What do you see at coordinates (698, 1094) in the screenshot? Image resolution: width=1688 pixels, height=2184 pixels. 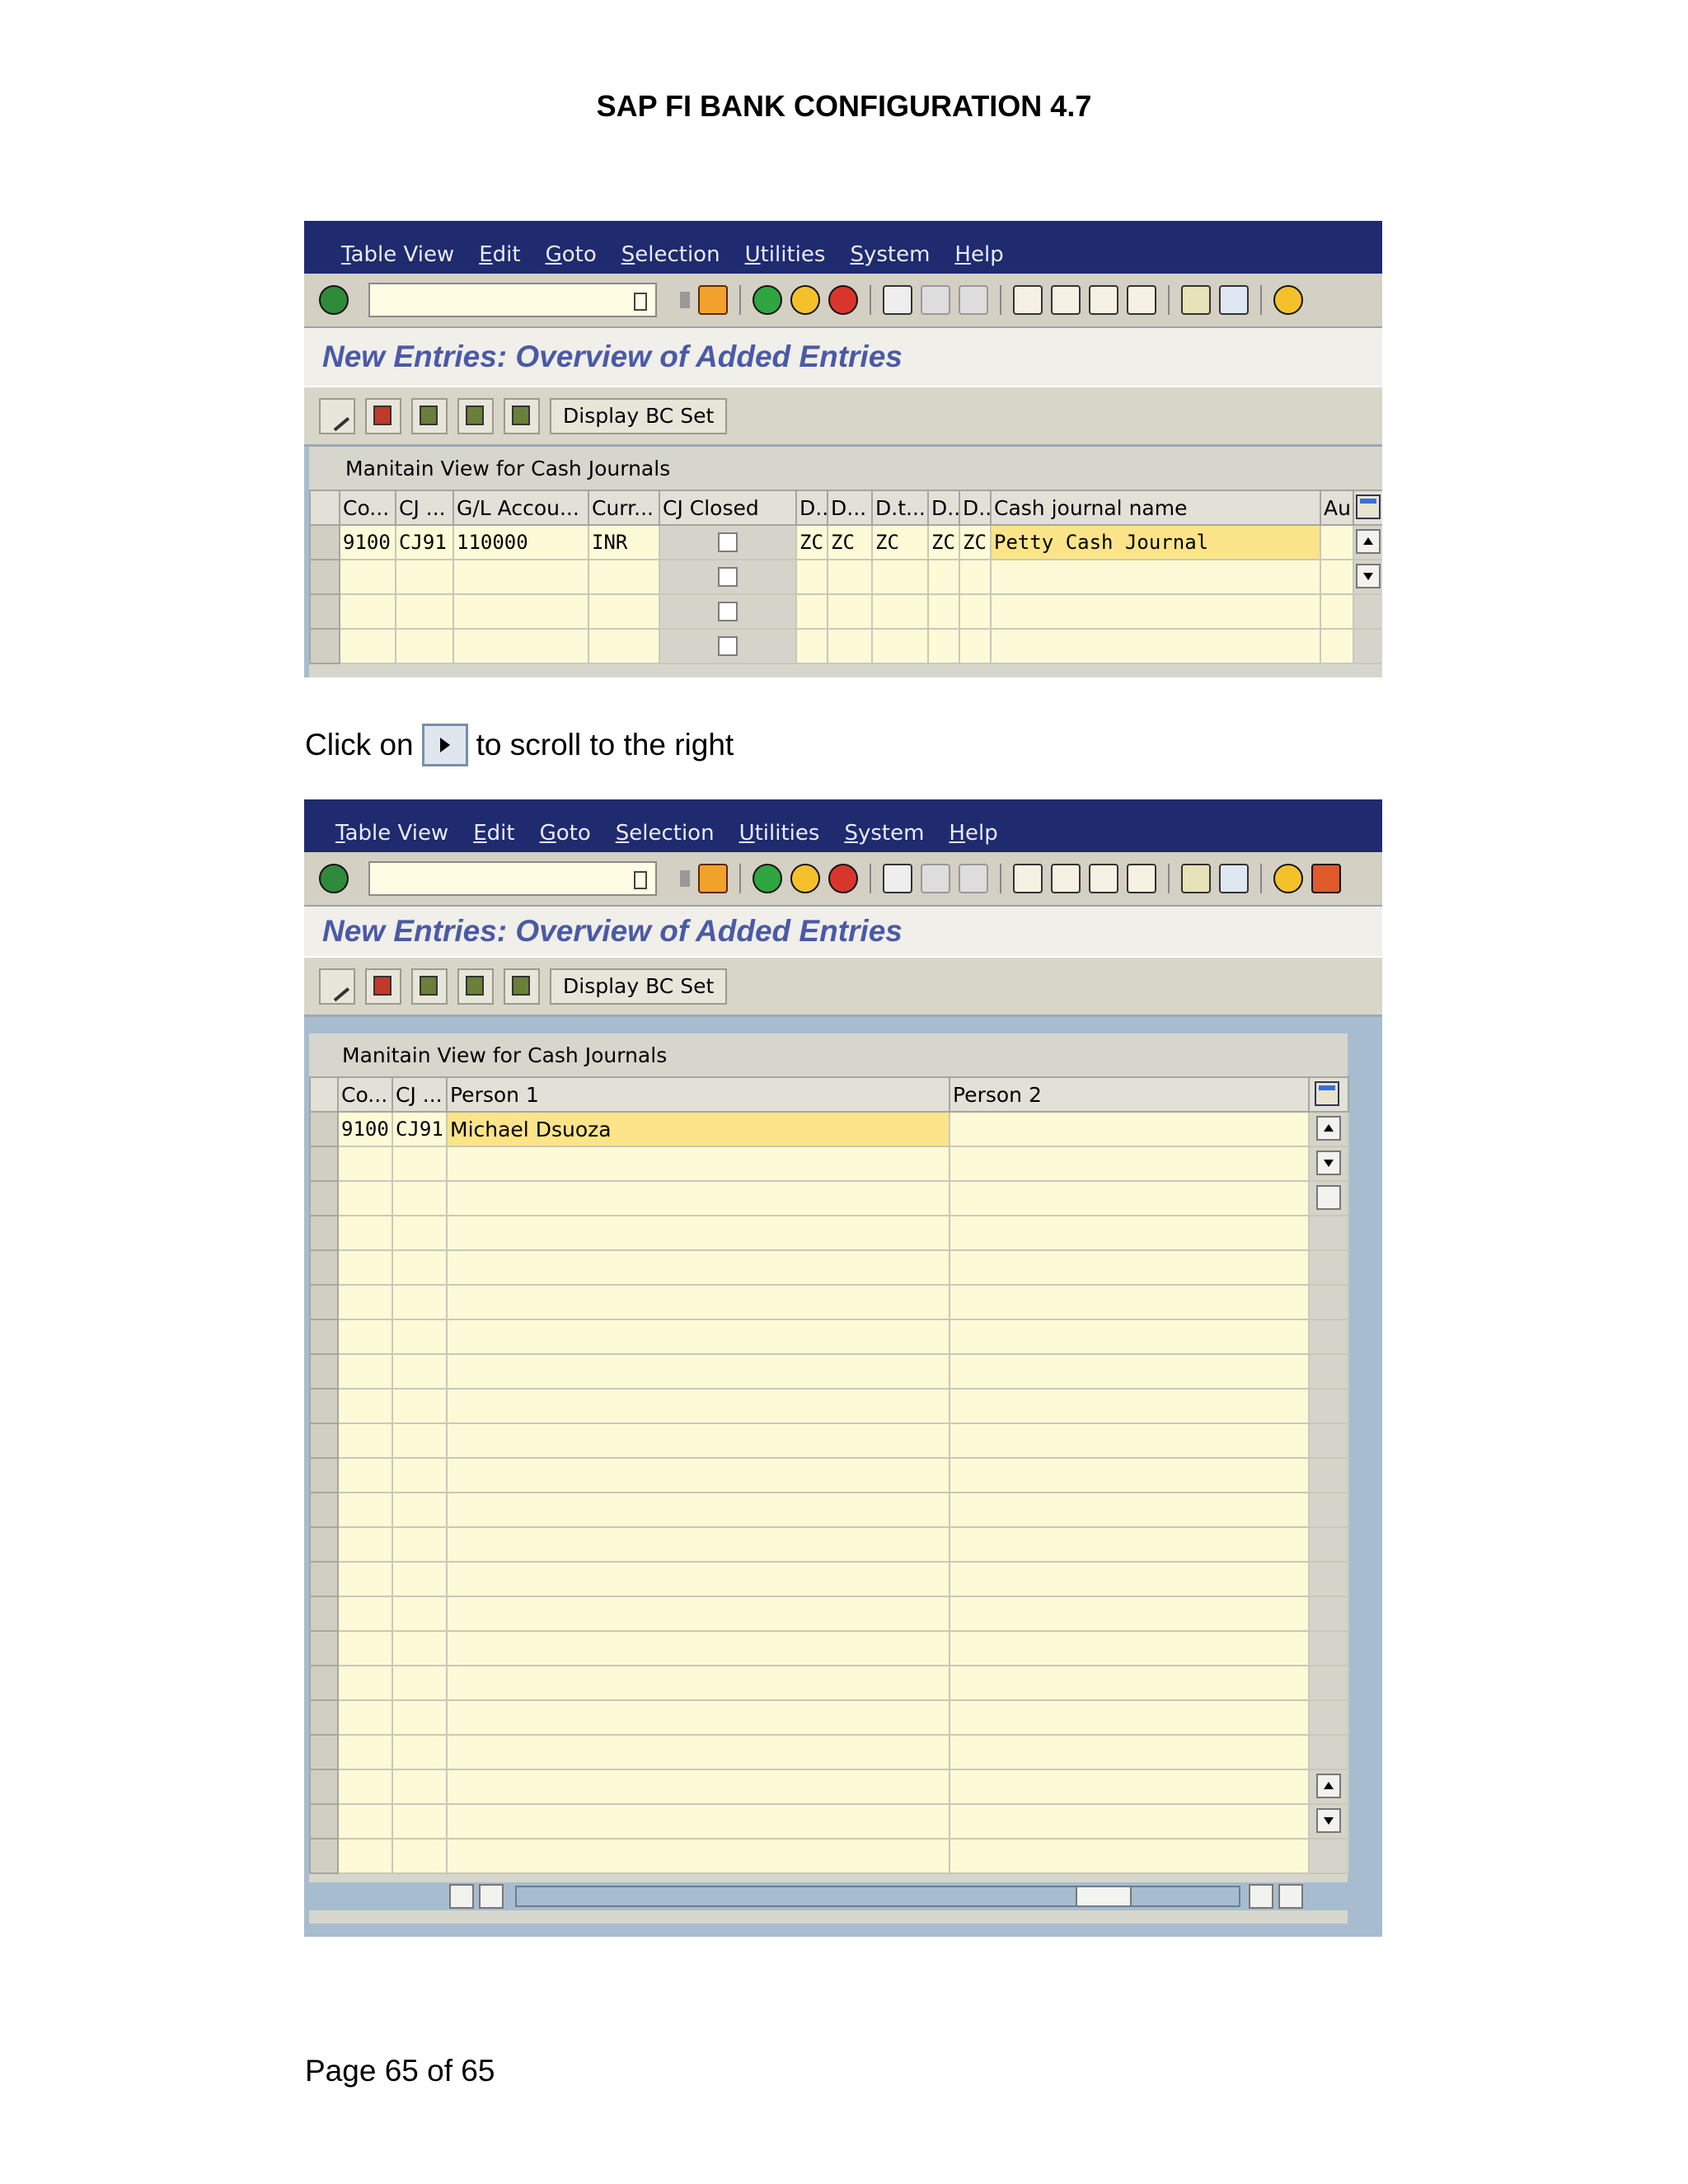 I see `col-header-person-1: Person 1` at bounding box center [698, 1094].